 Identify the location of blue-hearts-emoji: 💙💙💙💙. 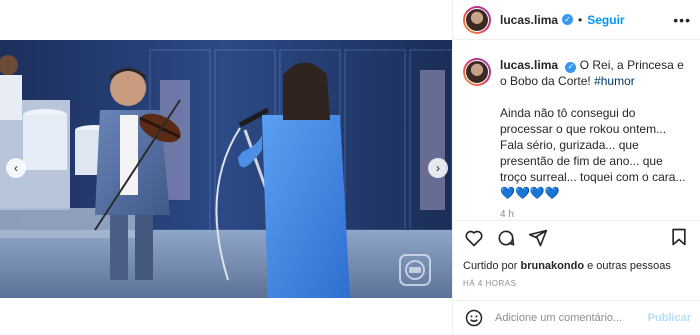
(530, 193).